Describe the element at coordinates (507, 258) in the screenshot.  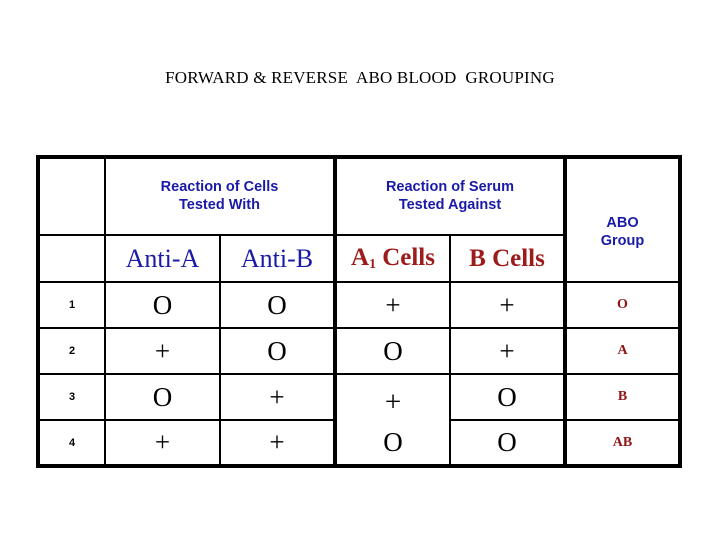
I see `header-b-cells: B Cells` at that location.